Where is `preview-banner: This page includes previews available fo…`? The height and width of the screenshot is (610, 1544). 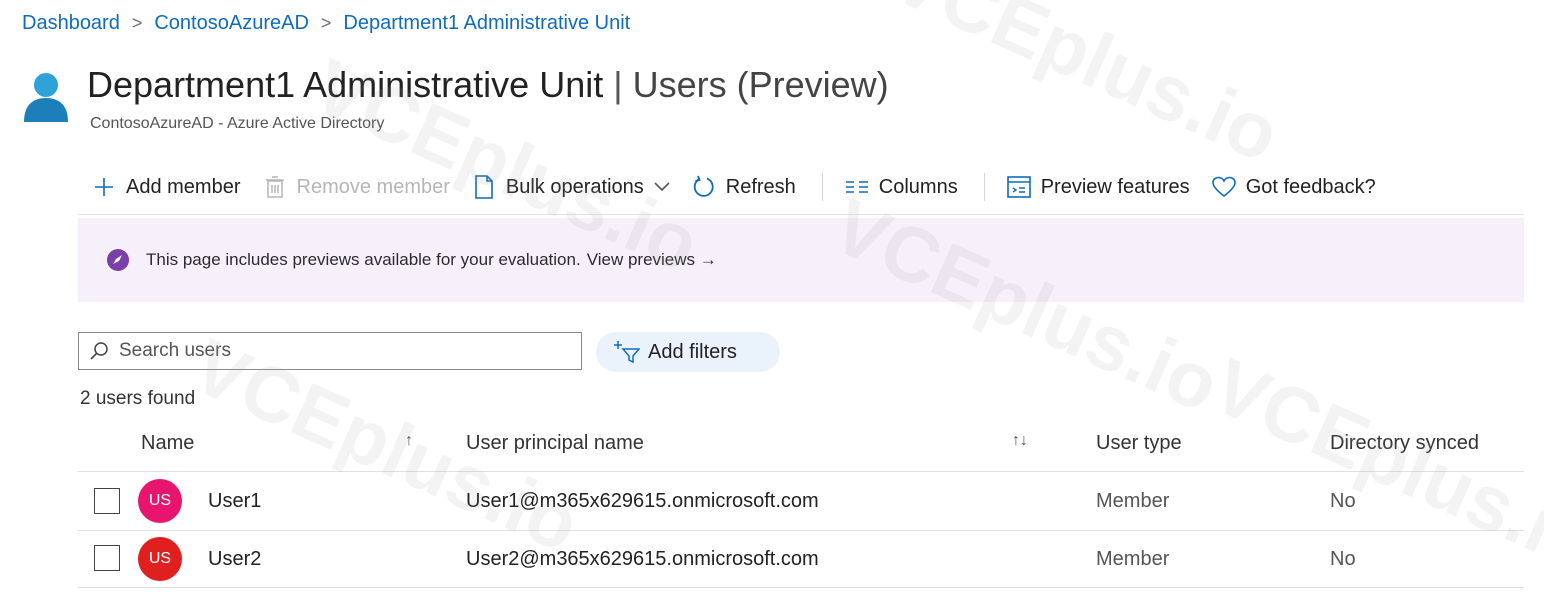 preview-banner: This page includes previews available fo… is located at coordinates (801, 260).